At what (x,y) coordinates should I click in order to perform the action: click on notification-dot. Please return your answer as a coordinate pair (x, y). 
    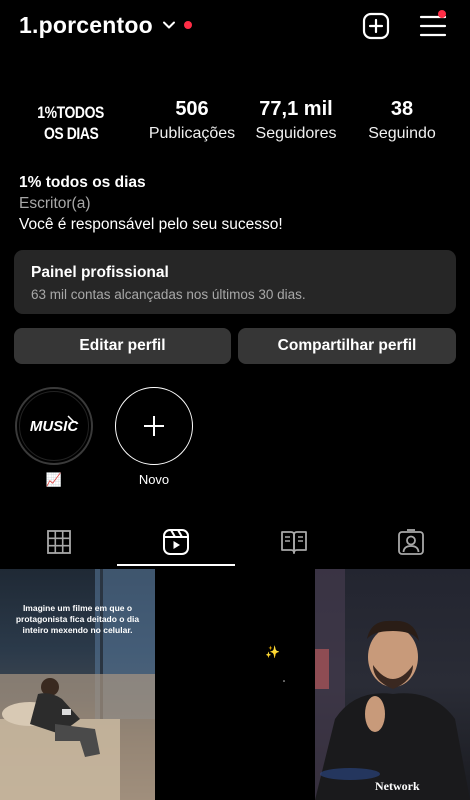
    Looking at the image, I should click on (188, 25).